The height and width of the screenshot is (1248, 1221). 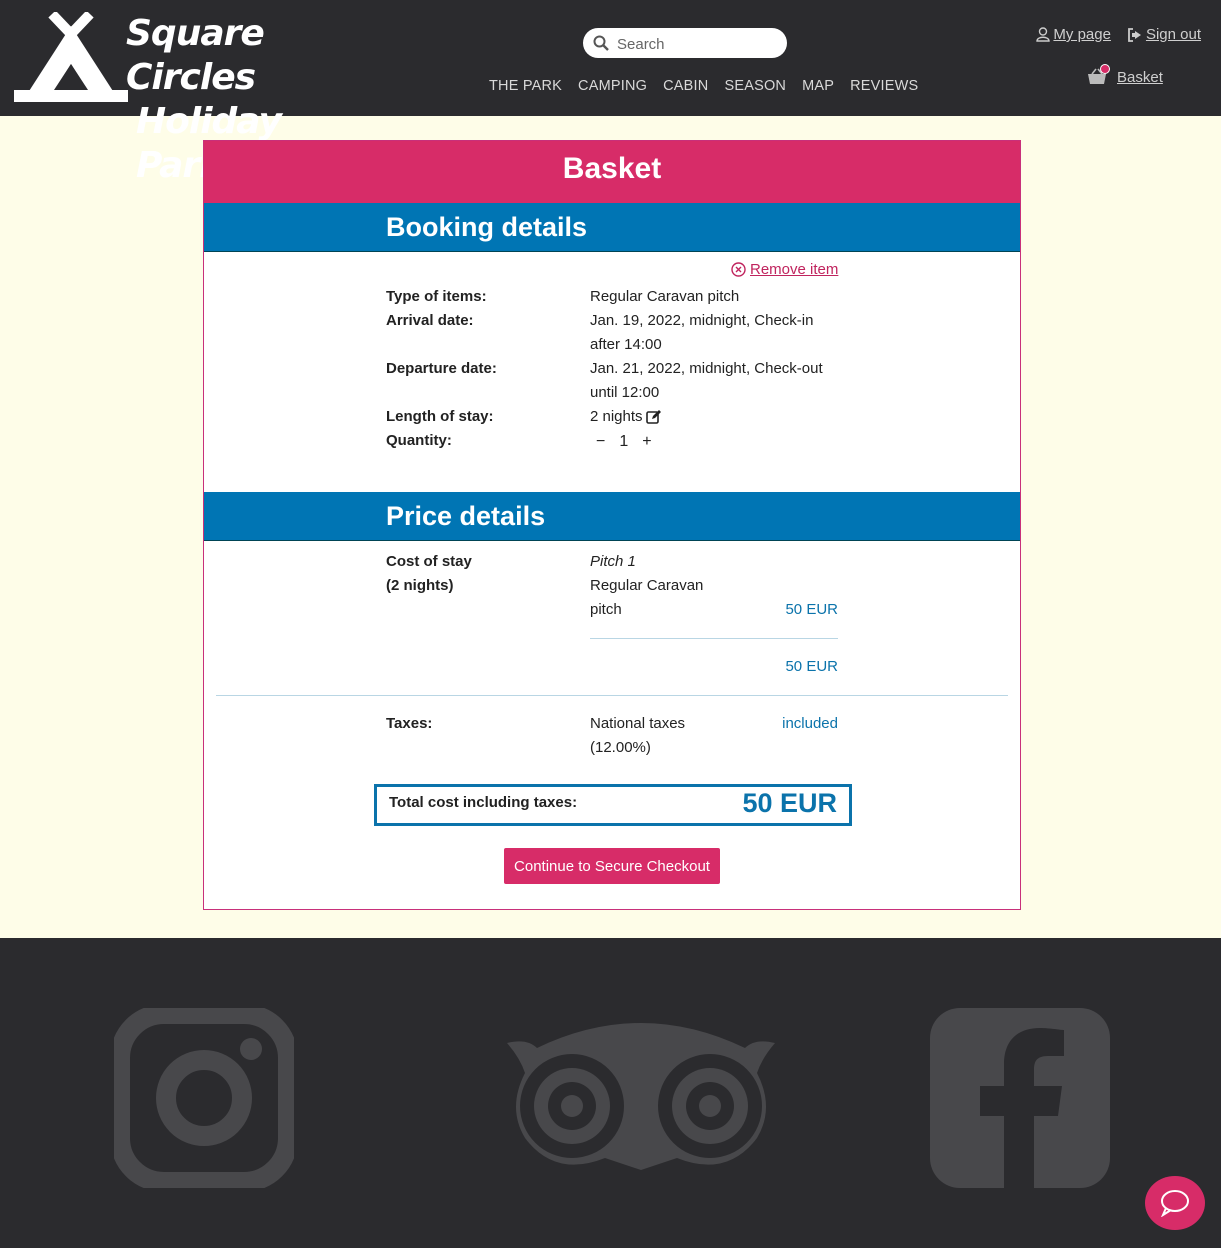 I want to click on subtotal-value: 50 EUR, so click(x=811, y=666).